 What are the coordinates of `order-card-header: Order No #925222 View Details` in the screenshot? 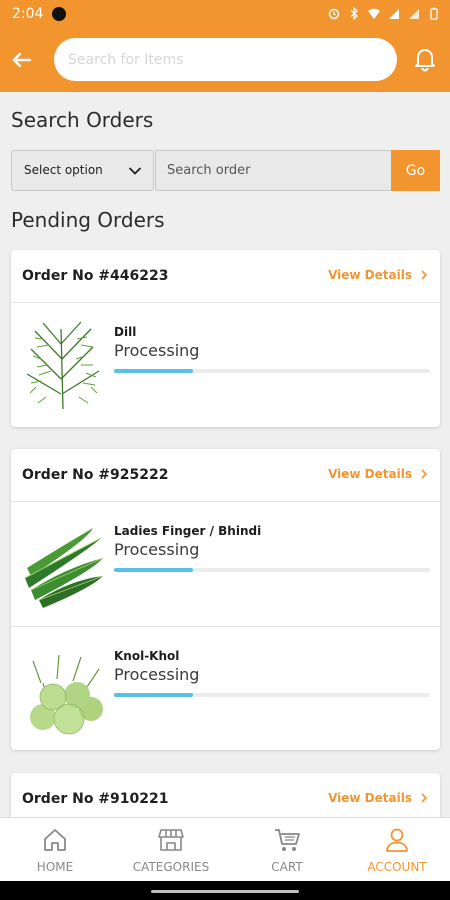 It's located at (225, 475).